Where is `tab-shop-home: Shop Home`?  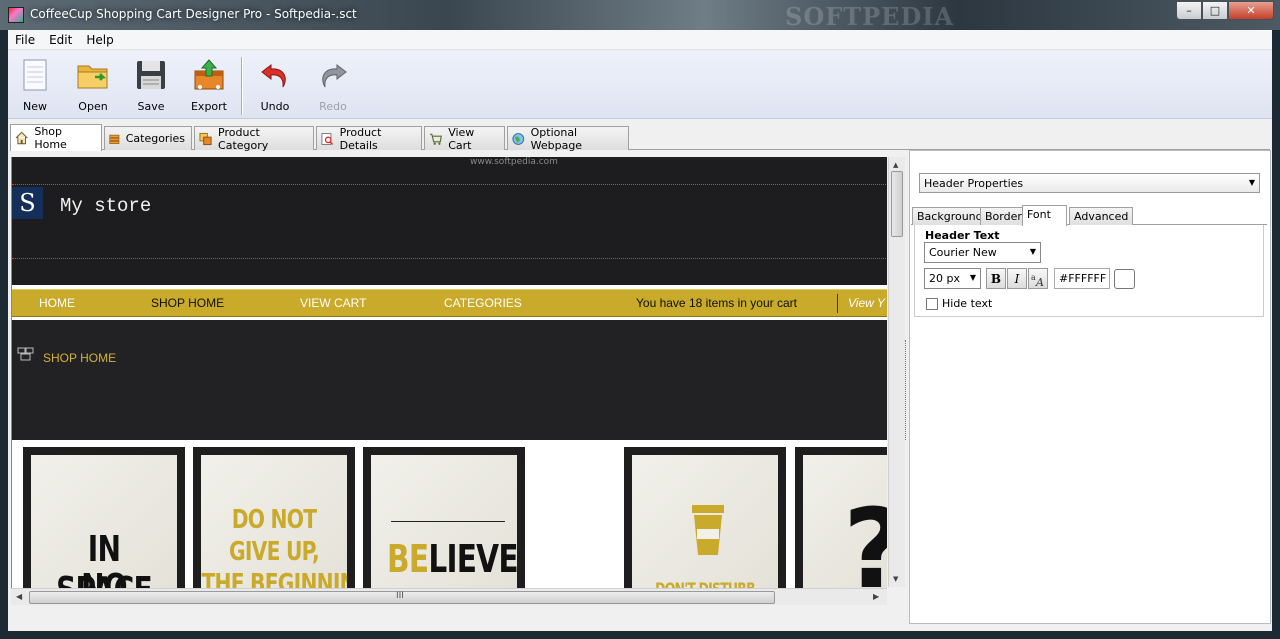 tab-shop-home: Shop Home is located at coordinates (56, 137).